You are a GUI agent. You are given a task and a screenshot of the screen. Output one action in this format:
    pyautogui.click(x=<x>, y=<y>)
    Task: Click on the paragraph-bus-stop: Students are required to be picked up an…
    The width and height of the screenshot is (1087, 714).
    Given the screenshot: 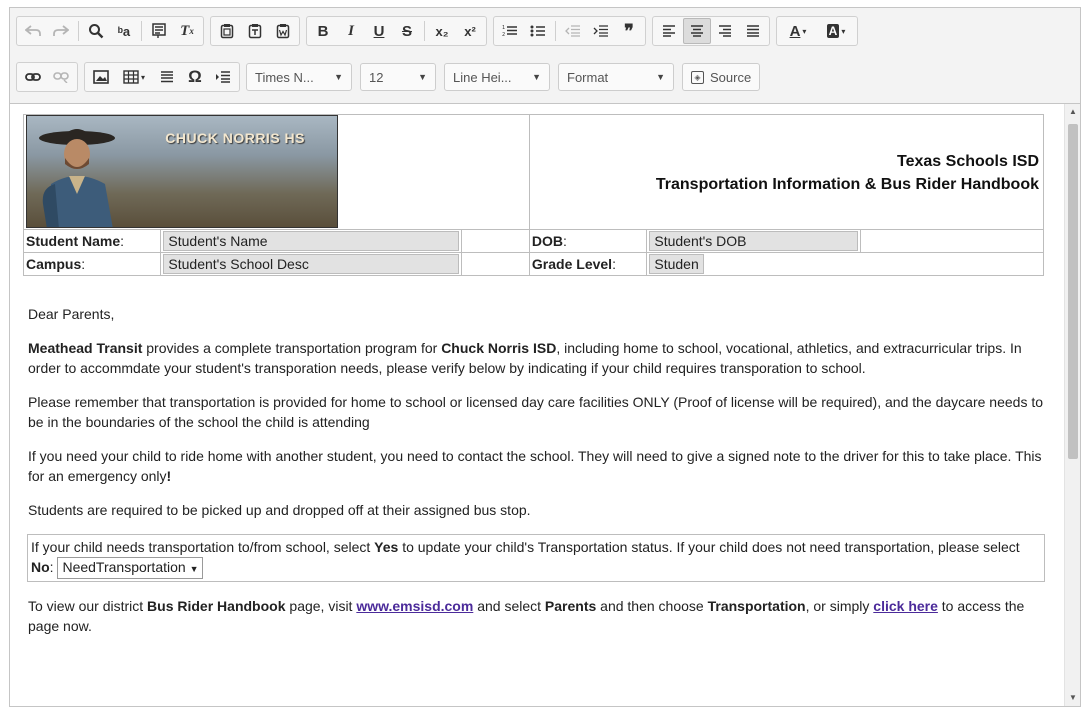 What is the action you would take?
    pyautogui.click(x=279, y=510)
    